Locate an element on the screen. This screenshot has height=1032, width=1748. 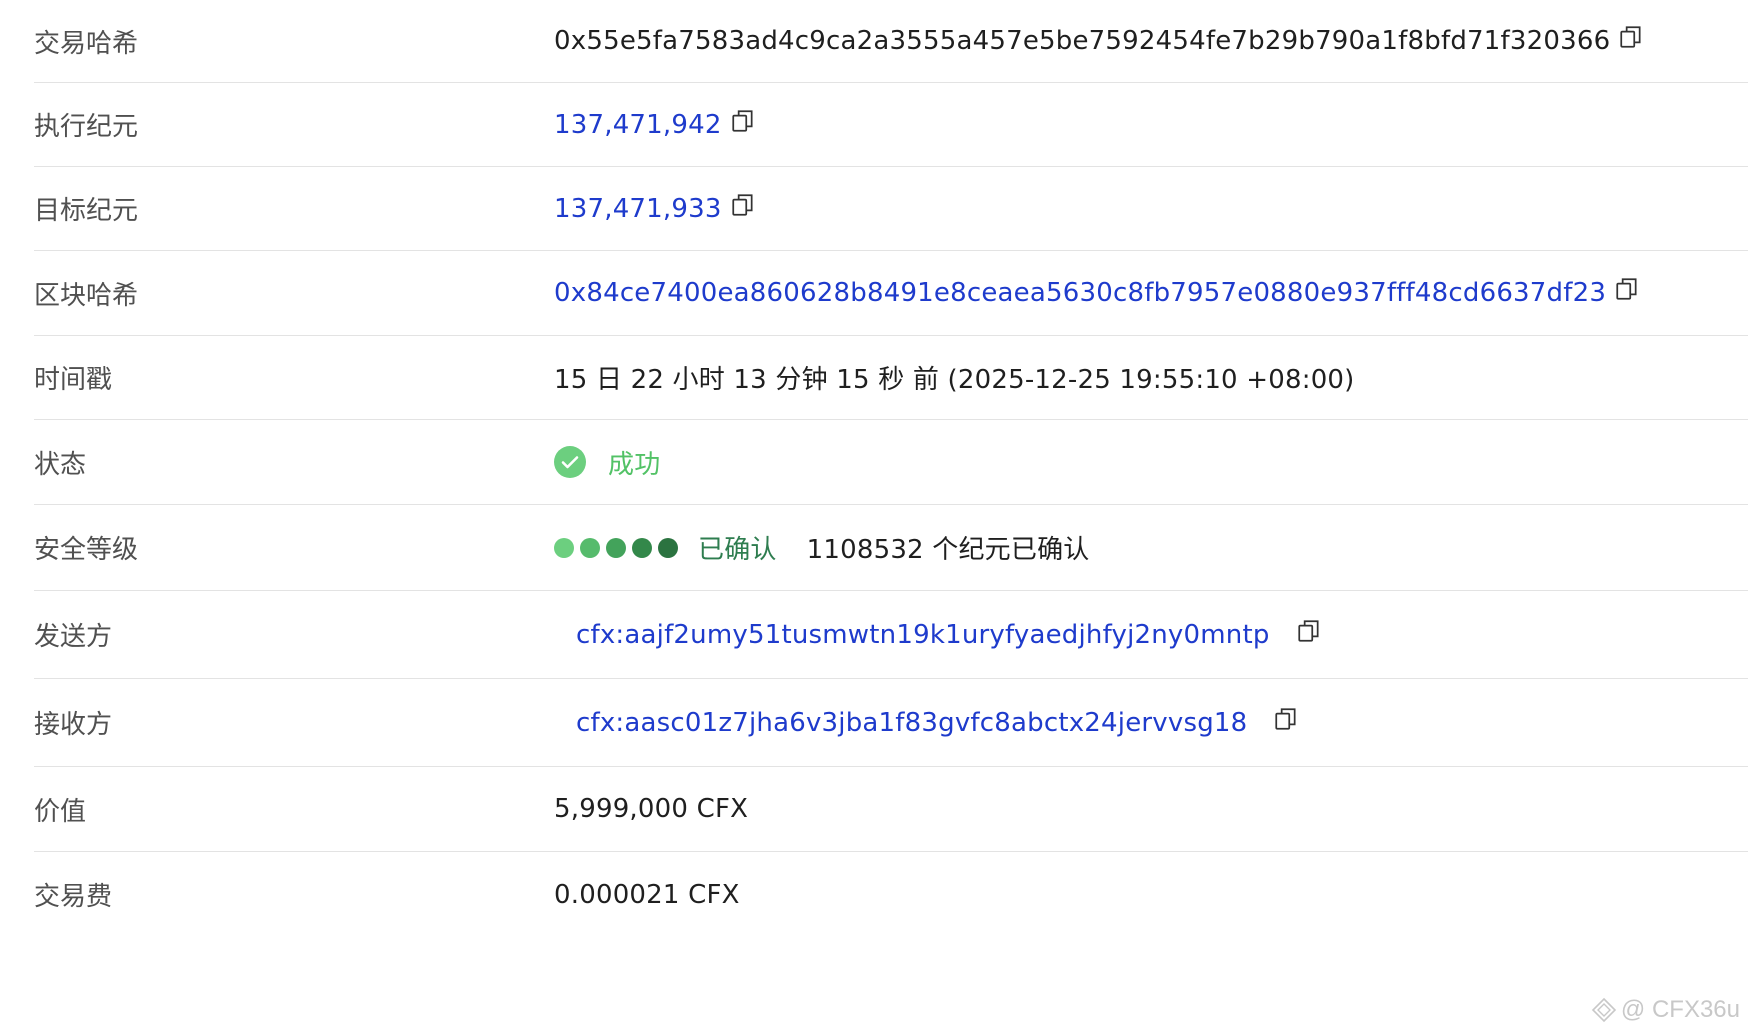
security-level-label: 安全等级 is located at coordinates (86, 550).